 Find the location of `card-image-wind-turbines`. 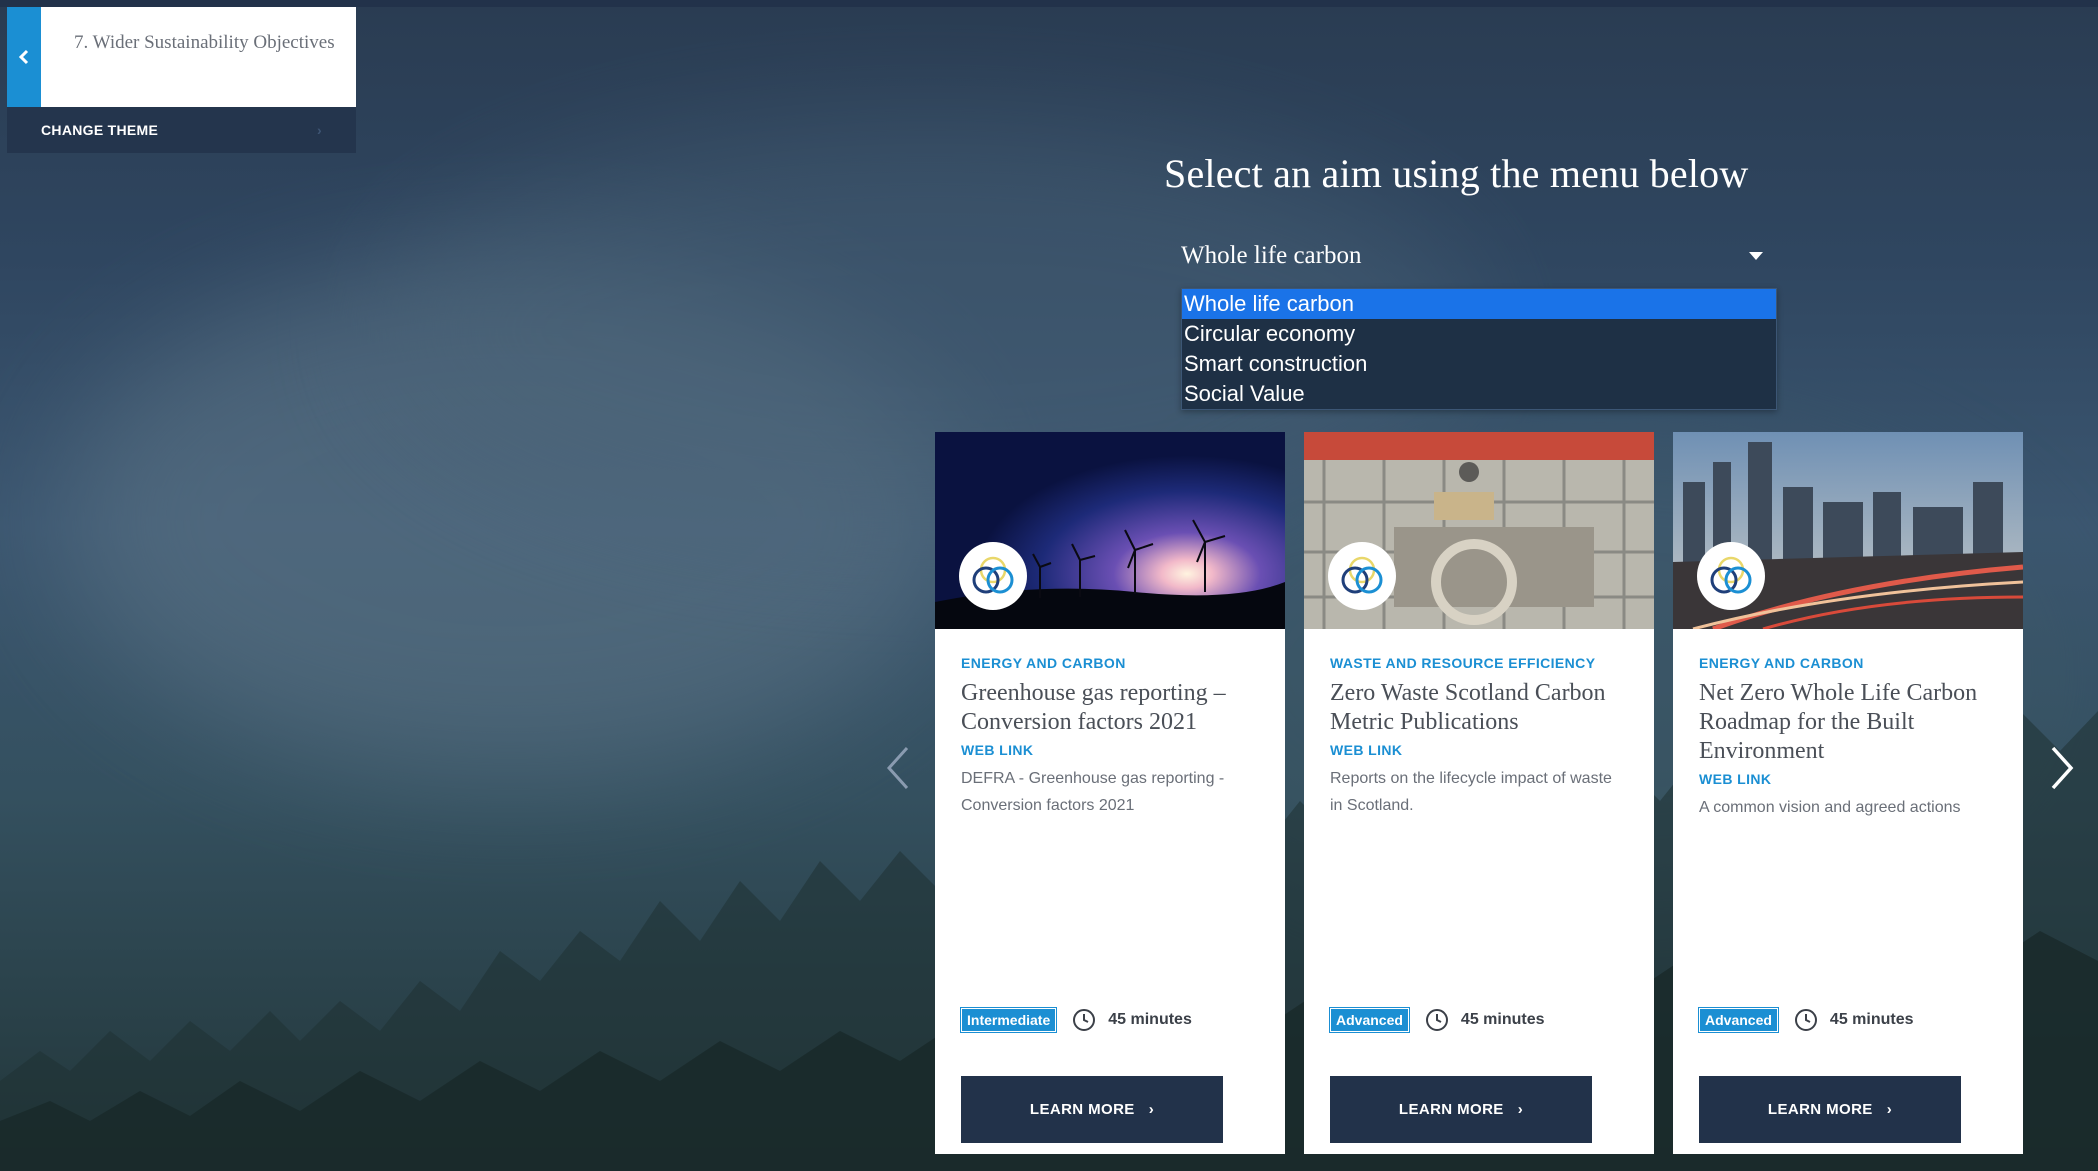

card-image-wind-turbines is located at coordinates (1110, 530).